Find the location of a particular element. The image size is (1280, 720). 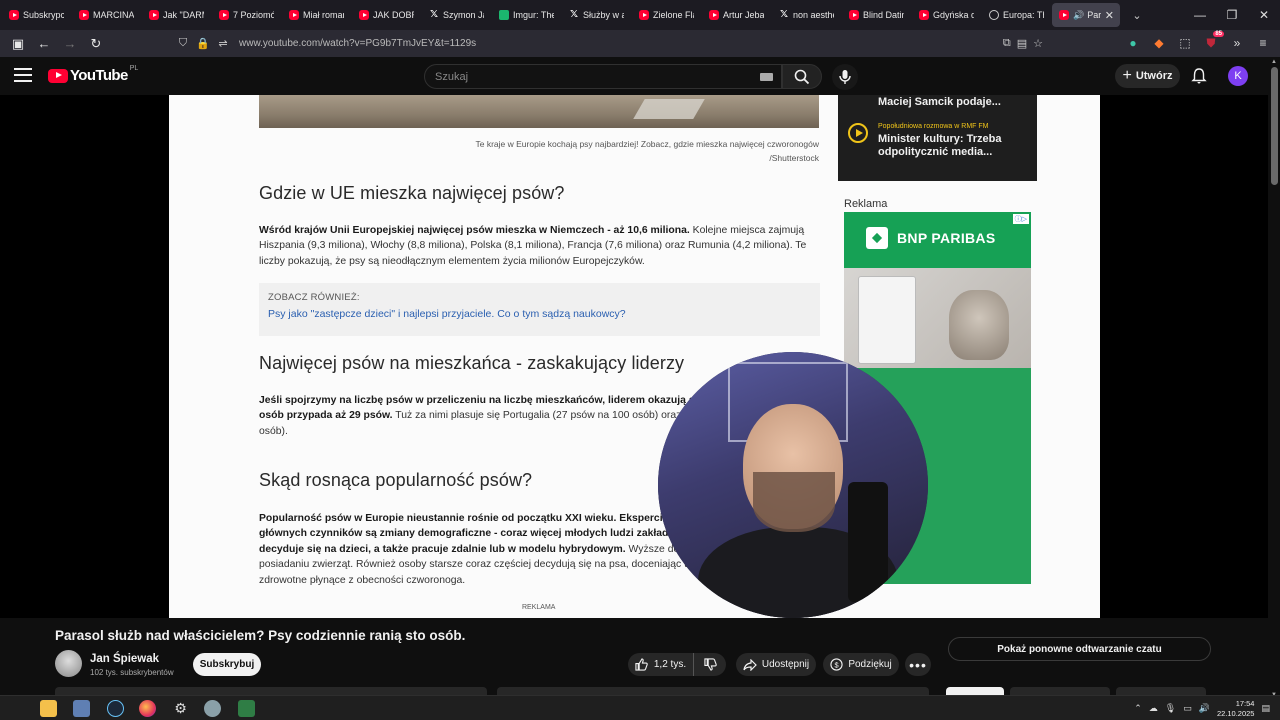

browser-tab: Subskrypcje is located at coordinates (35, 15).